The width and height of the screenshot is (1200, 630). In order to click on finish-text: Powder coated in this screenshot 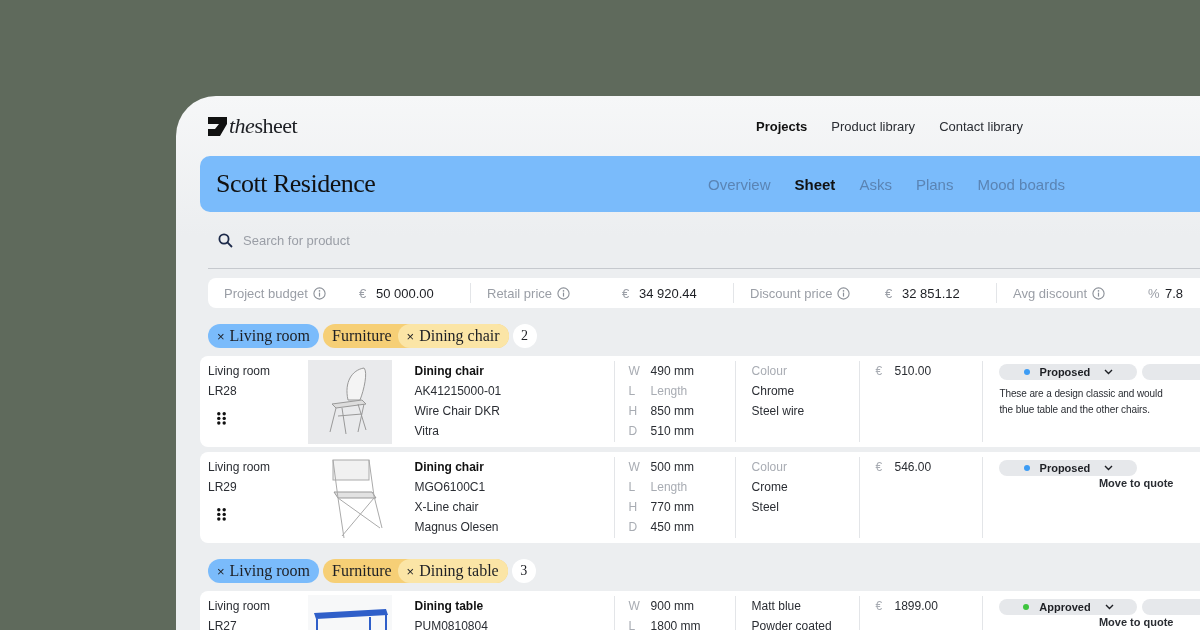, I will do `click(791, 624)`.